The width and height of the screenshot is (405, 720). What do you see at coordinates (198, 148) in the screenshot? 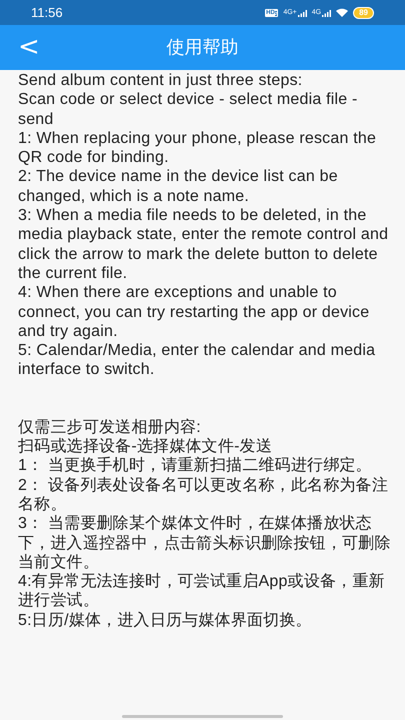
I see `help-text: 1: When replacing your phone, please rescan the QR code for binding.` at bounding box center [198, 148].